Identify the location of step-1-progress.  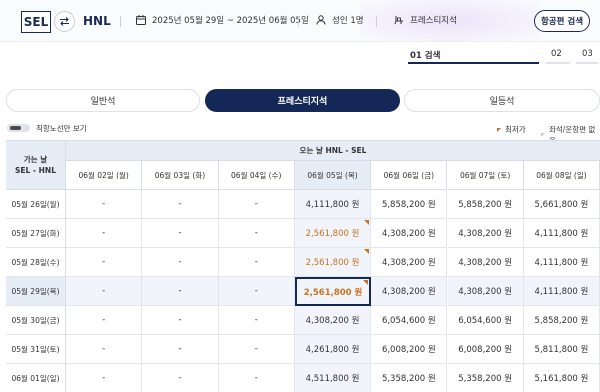
(473, 63).